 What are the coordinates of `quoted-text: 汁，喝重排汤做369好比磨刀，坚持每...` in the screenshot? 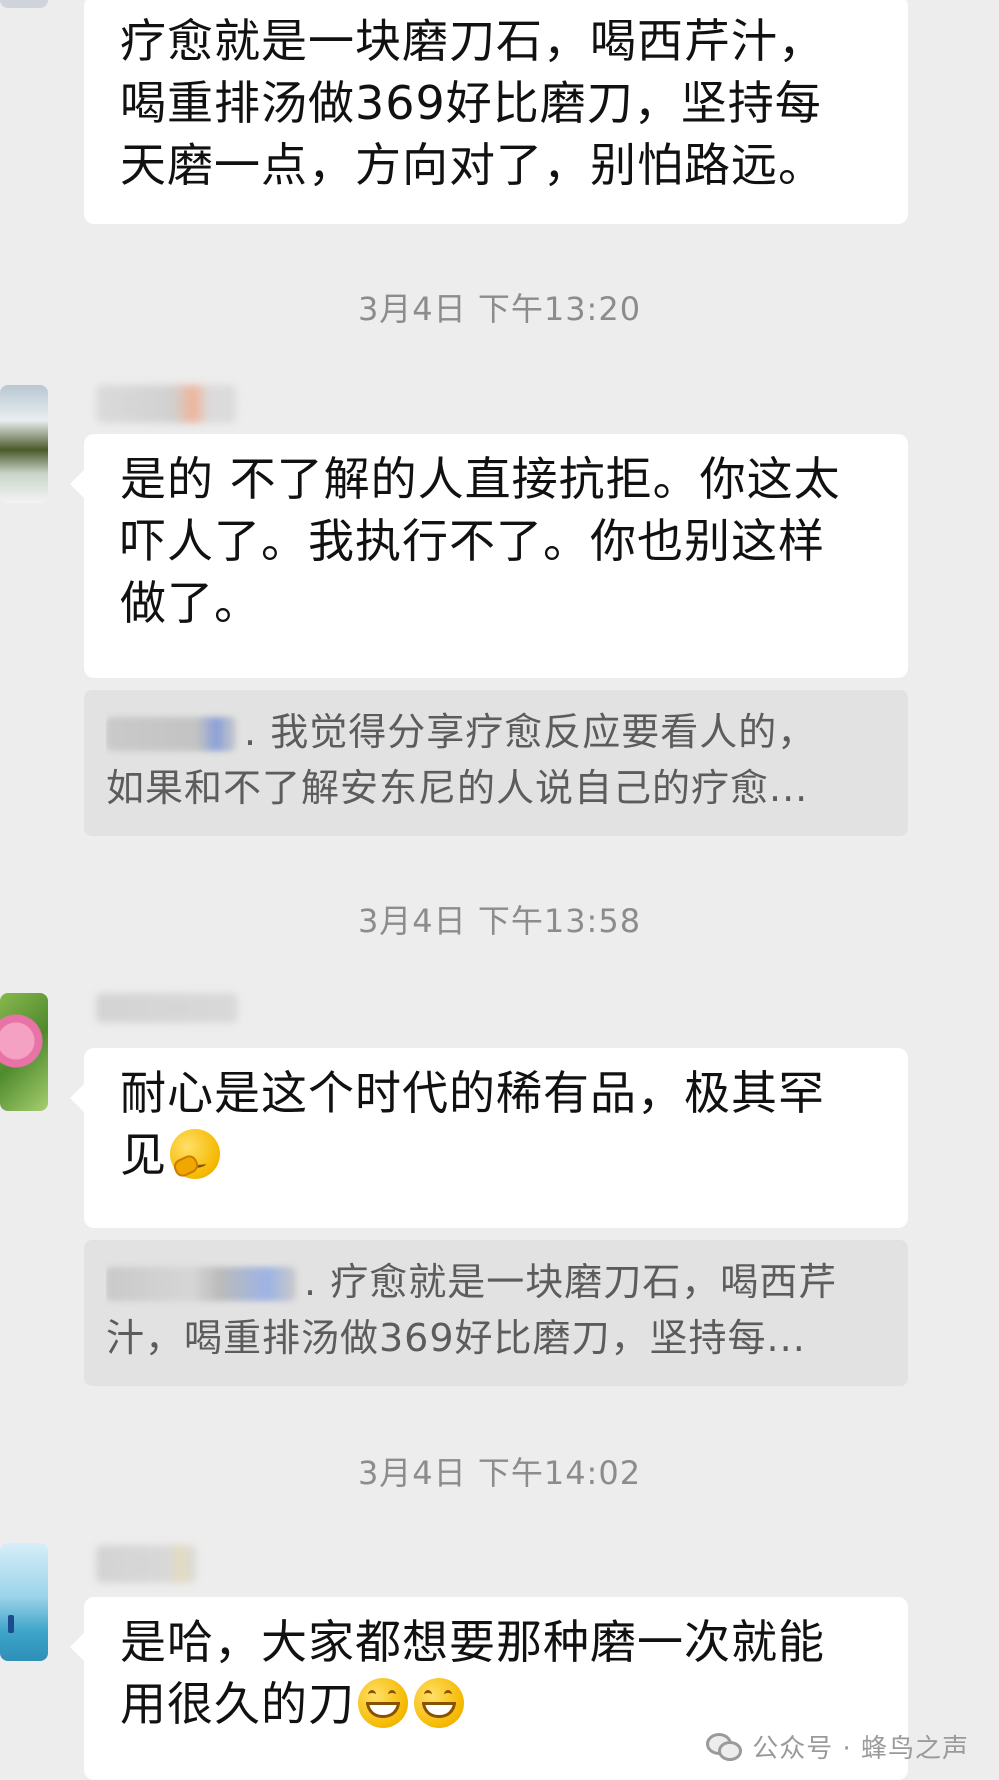 It's located at (456, 1338).